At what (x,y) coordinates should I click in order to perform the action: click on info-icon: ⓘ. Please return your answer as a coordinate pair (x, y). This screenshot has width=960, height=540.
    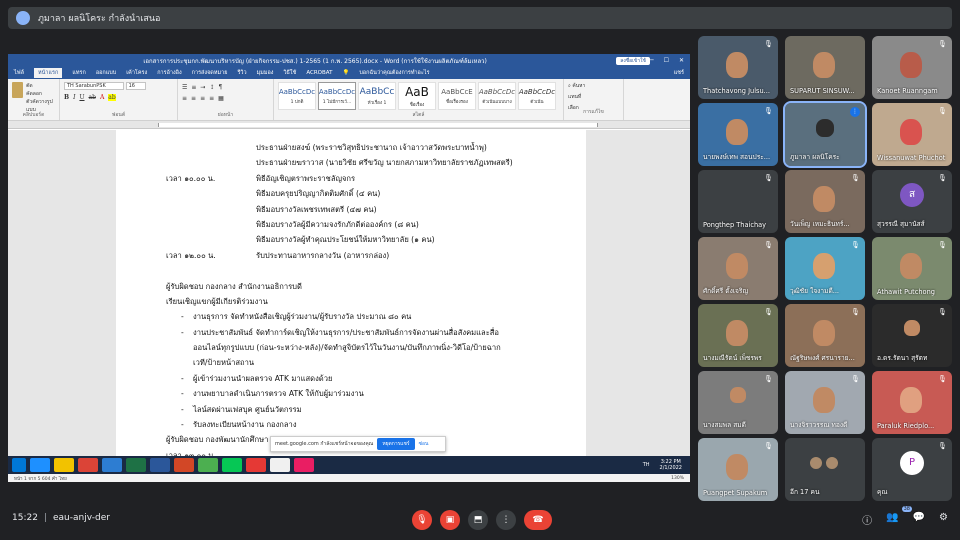
    Looking at the image, I should click on (867, 519).